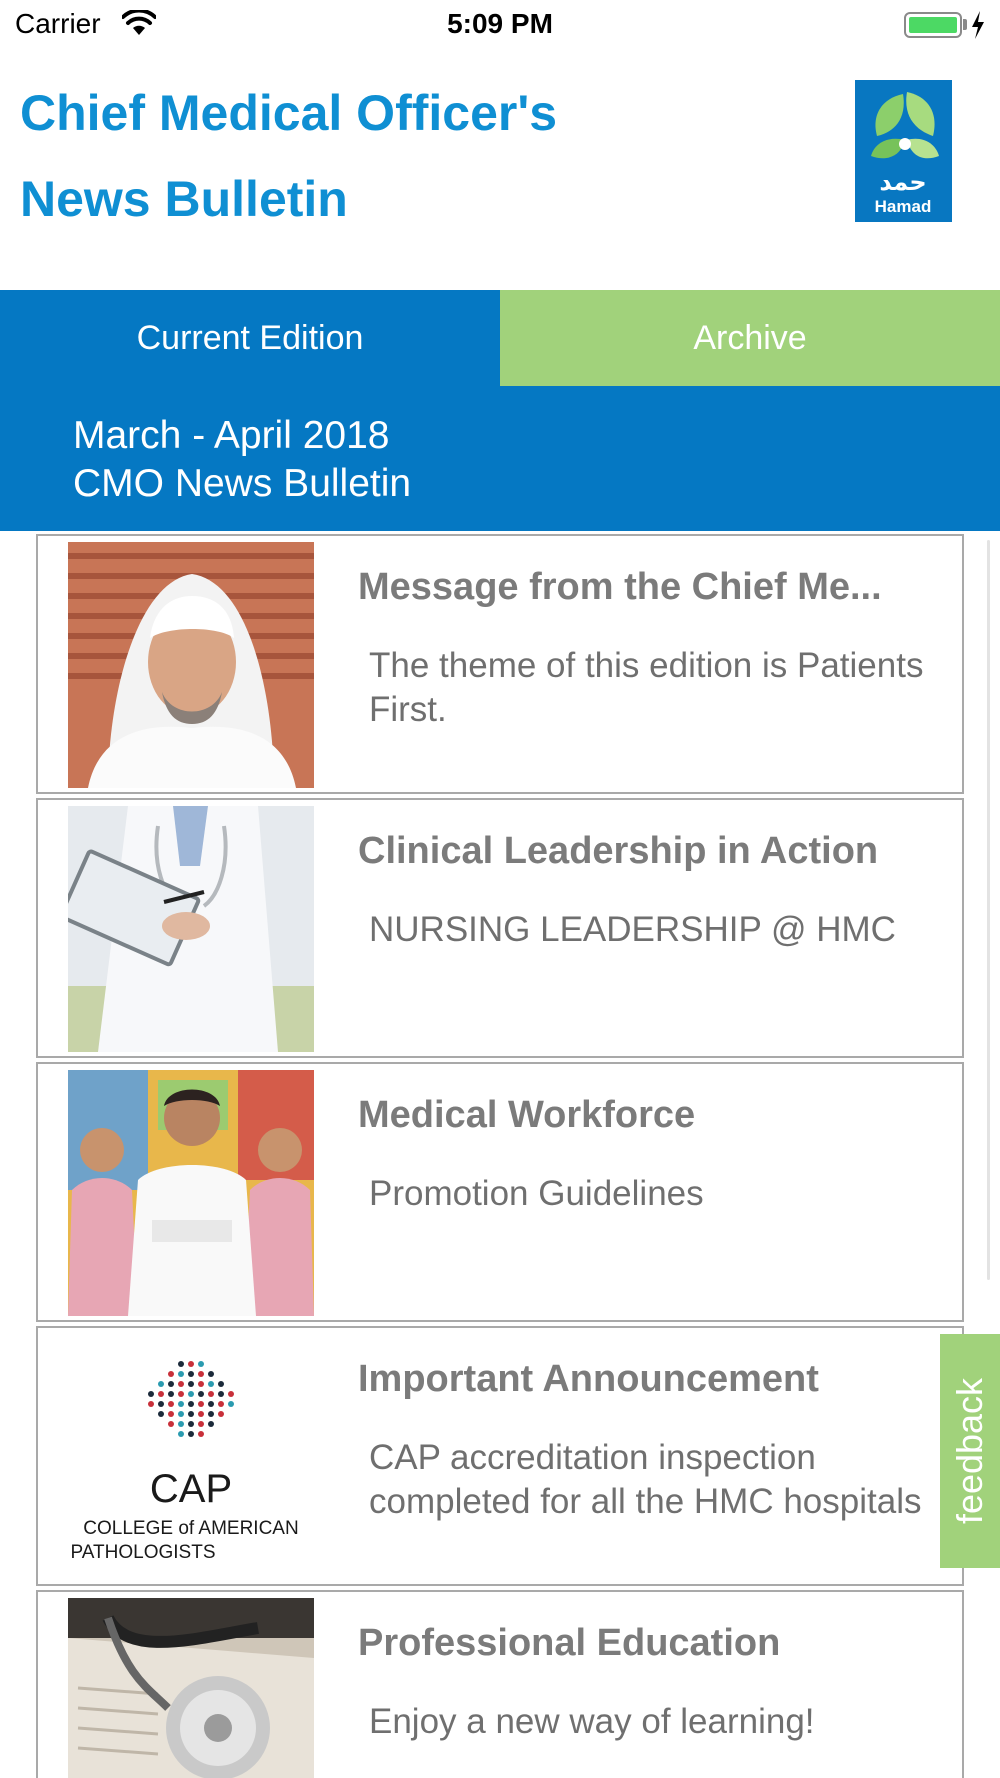  What do you see at coordinates (536, 1193) in the screenshot?
I see `article-description: Promotion Guidelines` at bounding box center [536, 1193].